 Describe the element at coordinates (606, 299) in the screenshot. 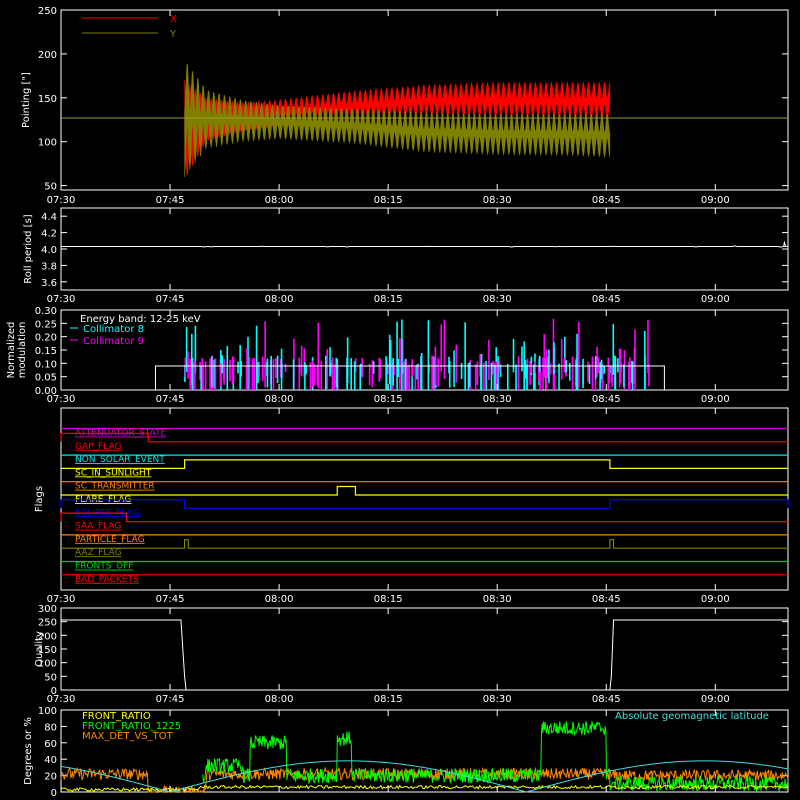

I see `roll-panel-xtick-label: 08:45` at that location.